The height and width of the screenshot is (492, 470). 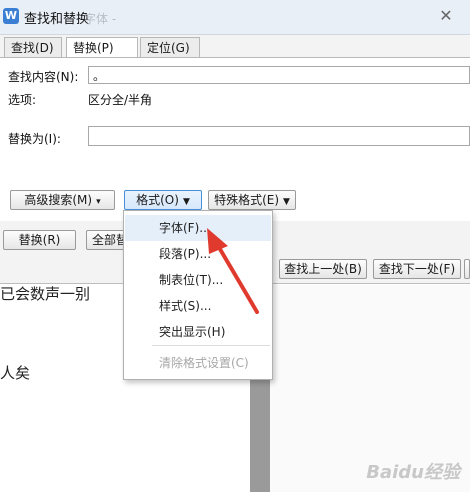 I want to click on find-next-button: 查找下一处(F), so click(x=417, y=269).